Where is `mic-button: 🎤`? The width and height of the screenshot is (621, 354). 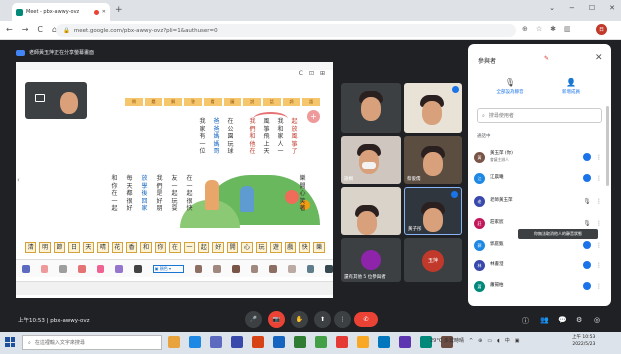 mic-button: 🎤 is located at coordinates (253, 319).